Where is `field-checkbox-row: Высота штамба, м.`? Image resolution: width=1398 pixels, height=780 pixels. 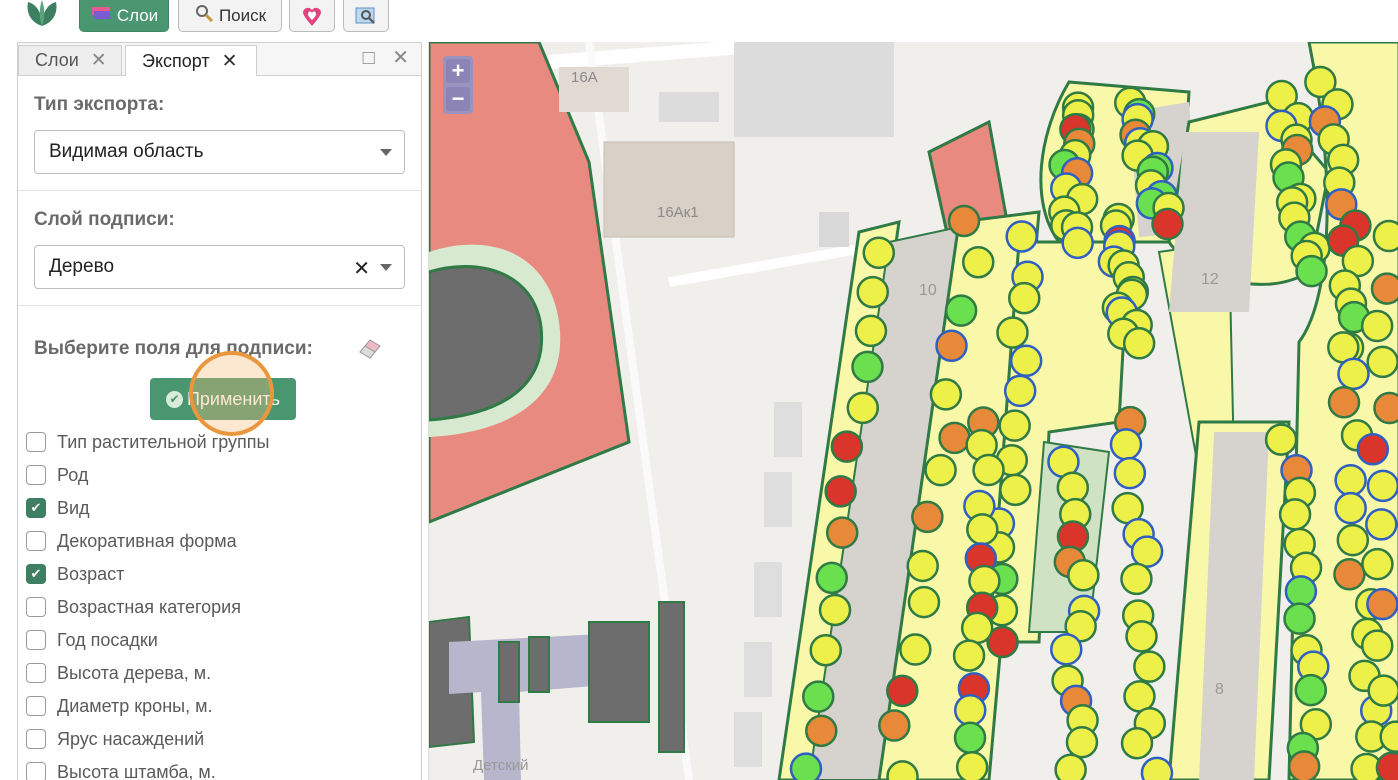 field-checkbox-row: Высота штамба, м. is located at coordinates (121, 768).